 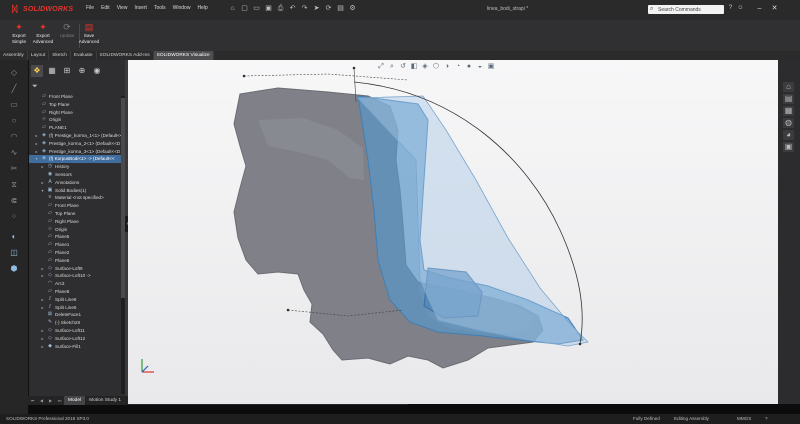 What do you see at coordinates (122, 8) in the screenshot?
I see `menu-view: View` at bounding box center [122, 8].